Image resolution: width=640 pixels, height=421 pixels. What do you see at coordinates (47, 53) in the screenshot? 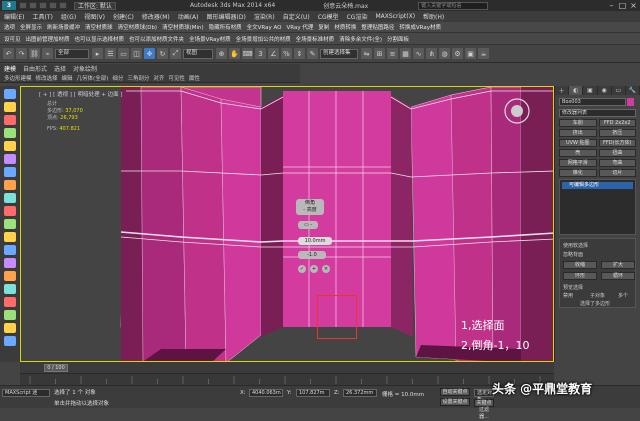
I see `unlink-icon: ⌁` at bounding box center [47, 53].